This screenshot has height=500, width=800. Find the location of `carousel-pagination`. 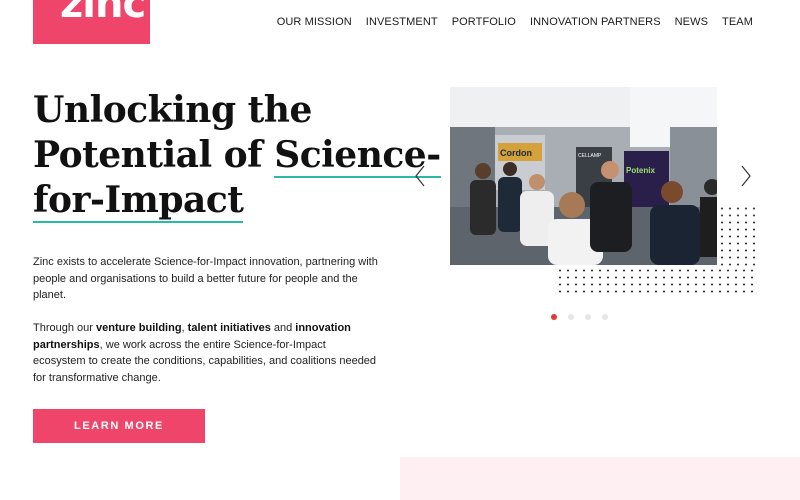

carousel-pagination is located at coordinates (579, 317).